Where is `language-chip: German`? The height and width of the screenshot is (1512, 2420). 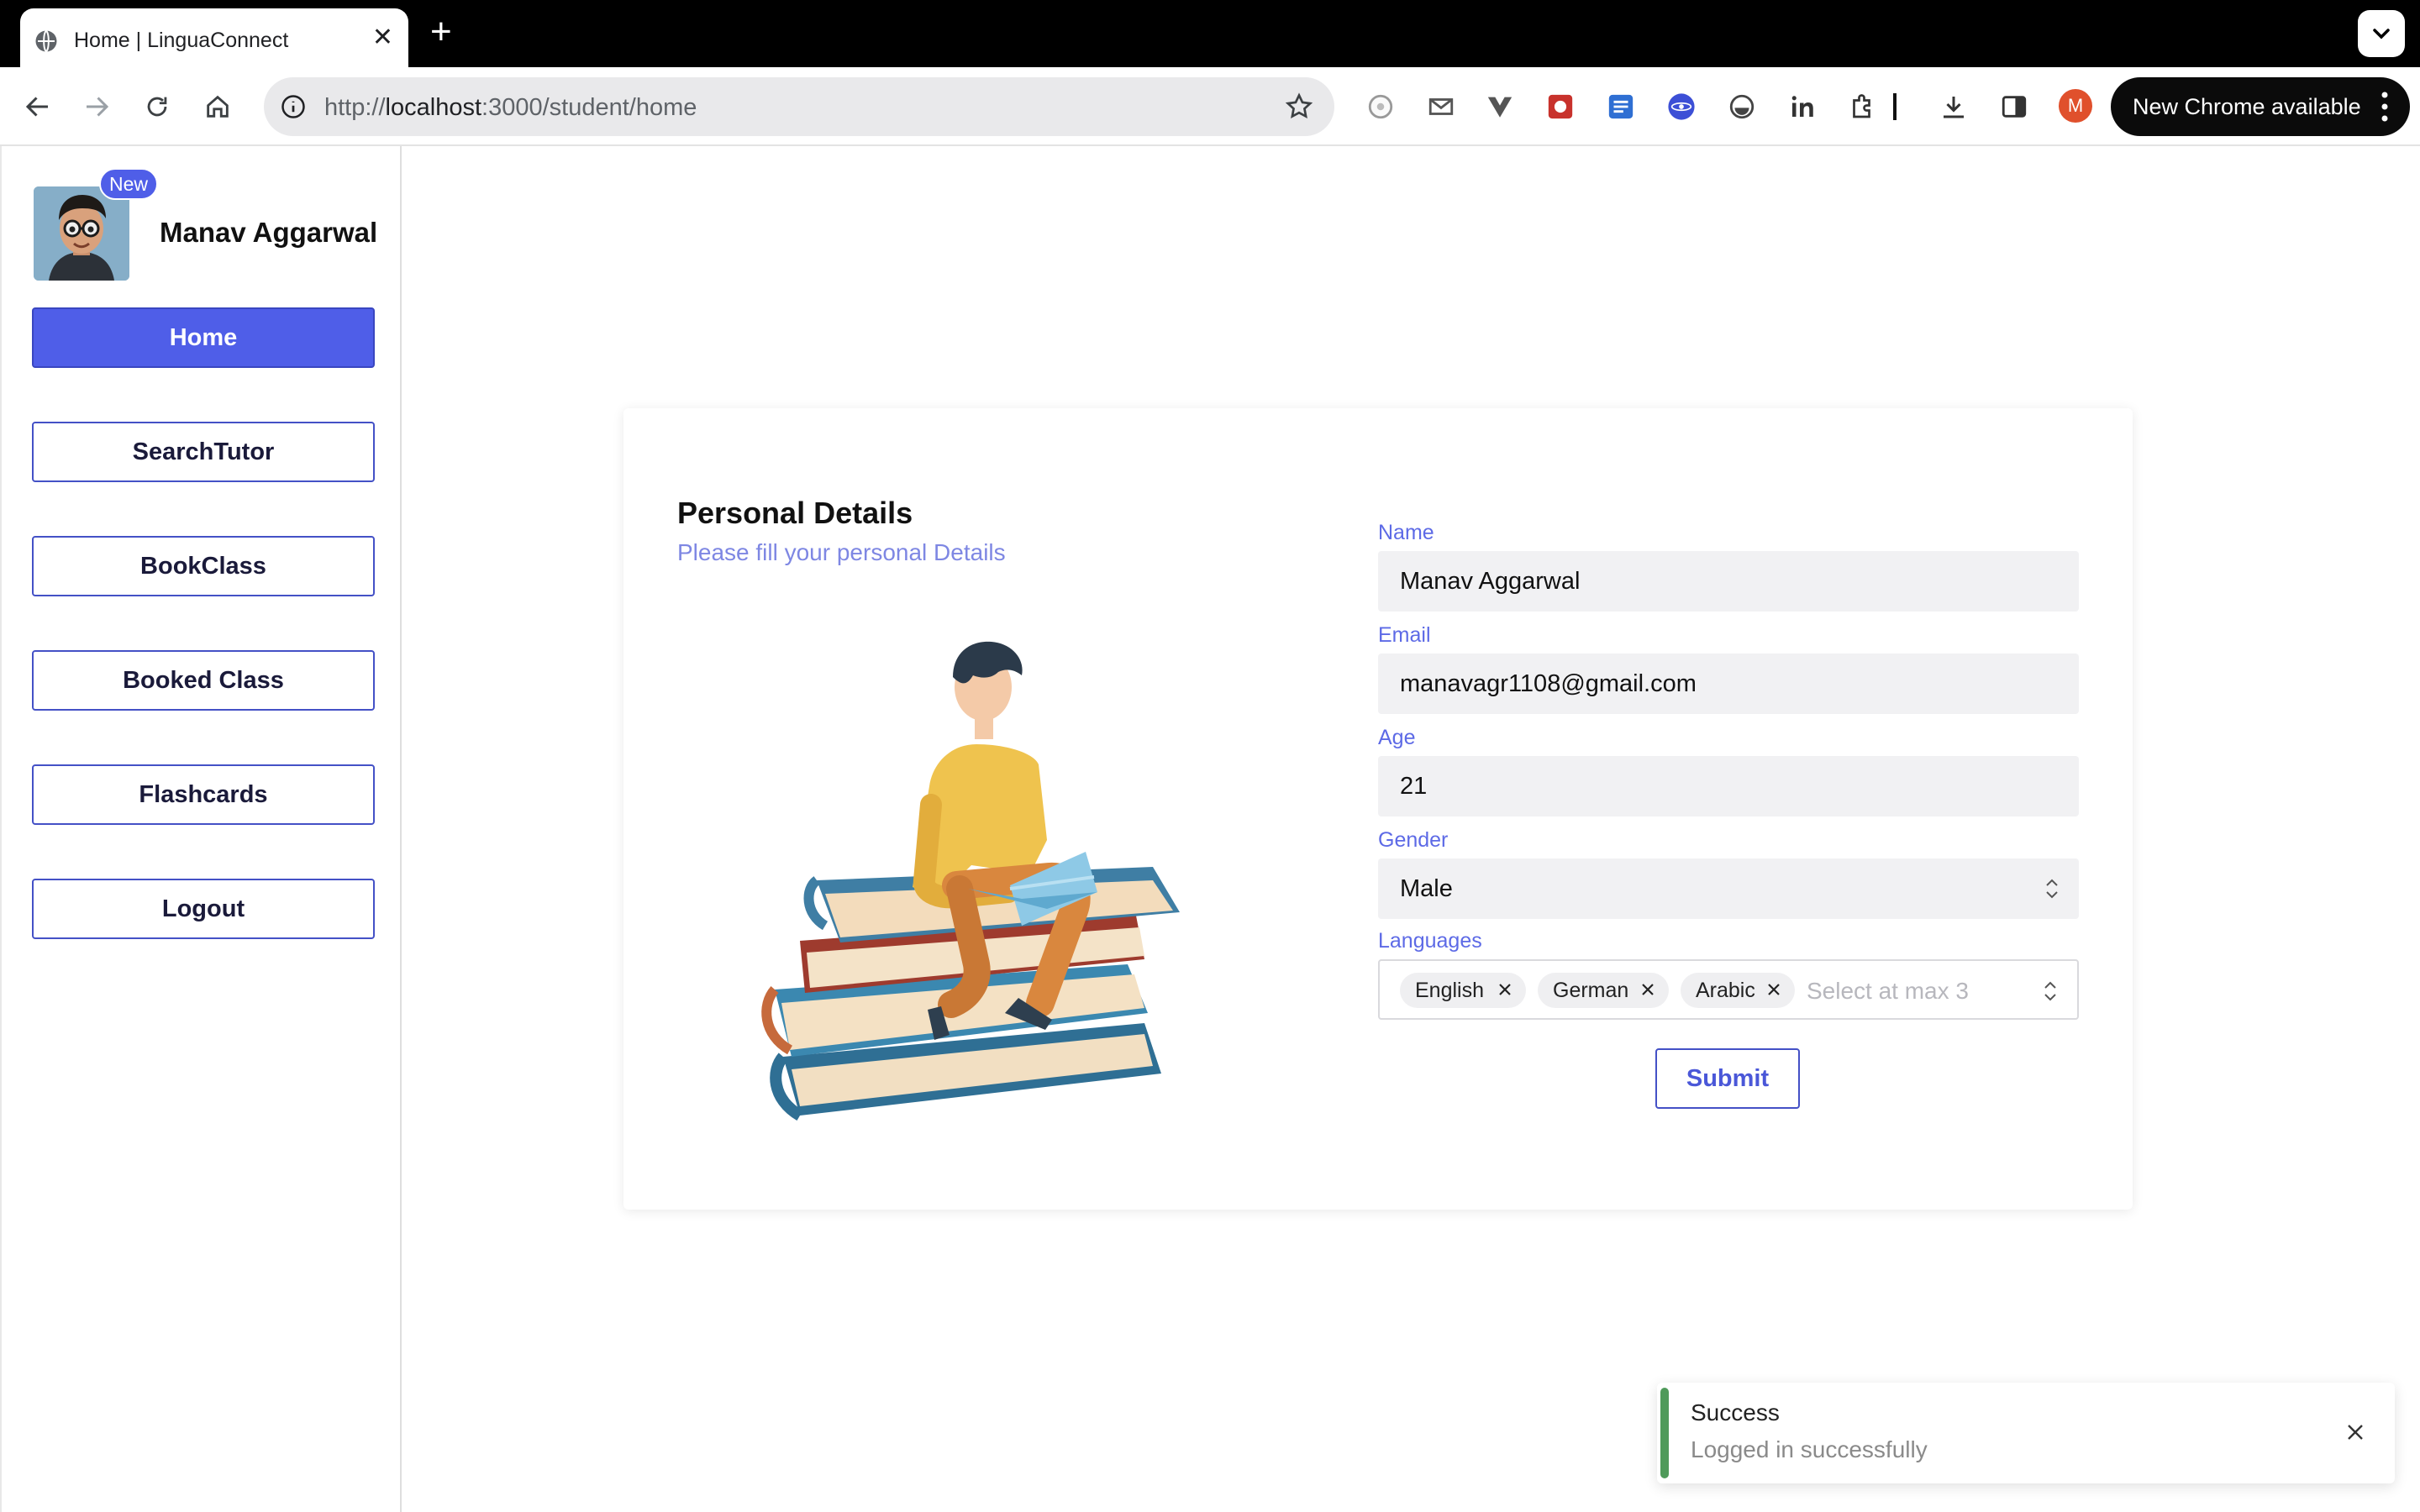 language-chip: German is located at coordinates (1603, 990).